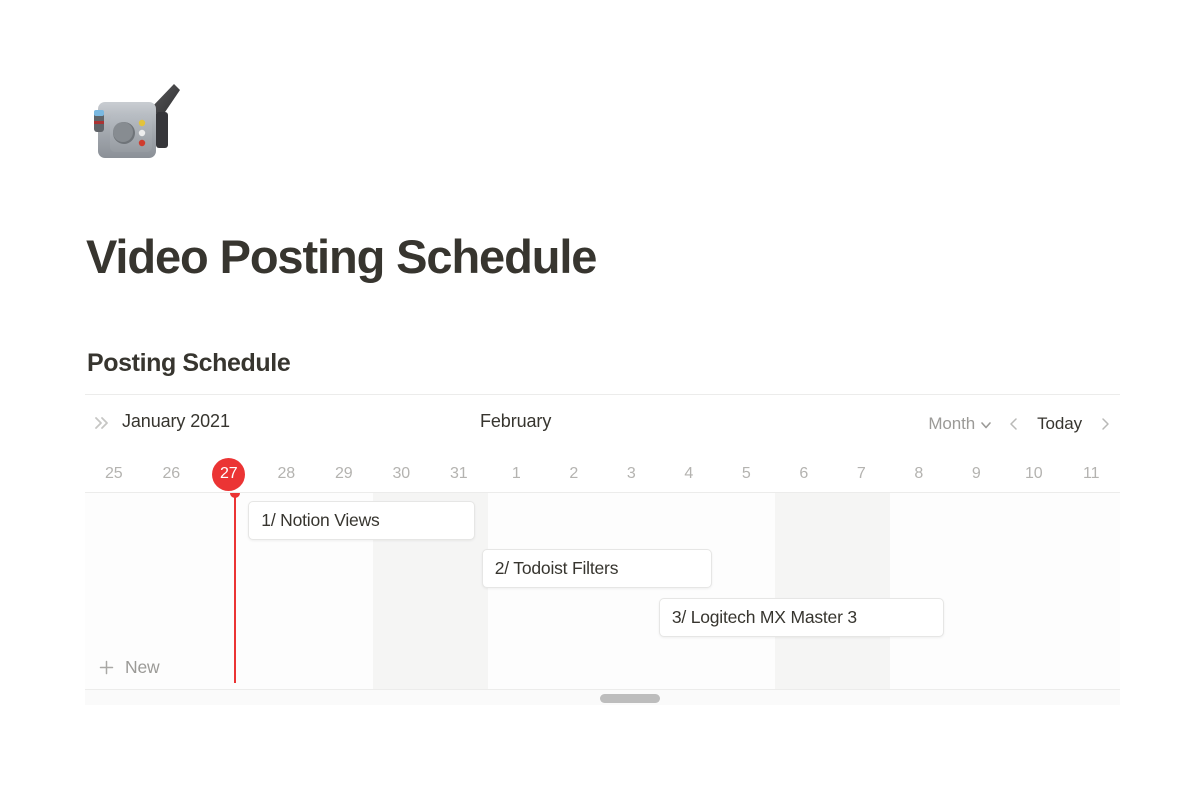 The width and height of the screenshot is (1200, 787). Describe the element at coordinates (1105, 424) in the screenshot. I see `next-period-button` at that location.